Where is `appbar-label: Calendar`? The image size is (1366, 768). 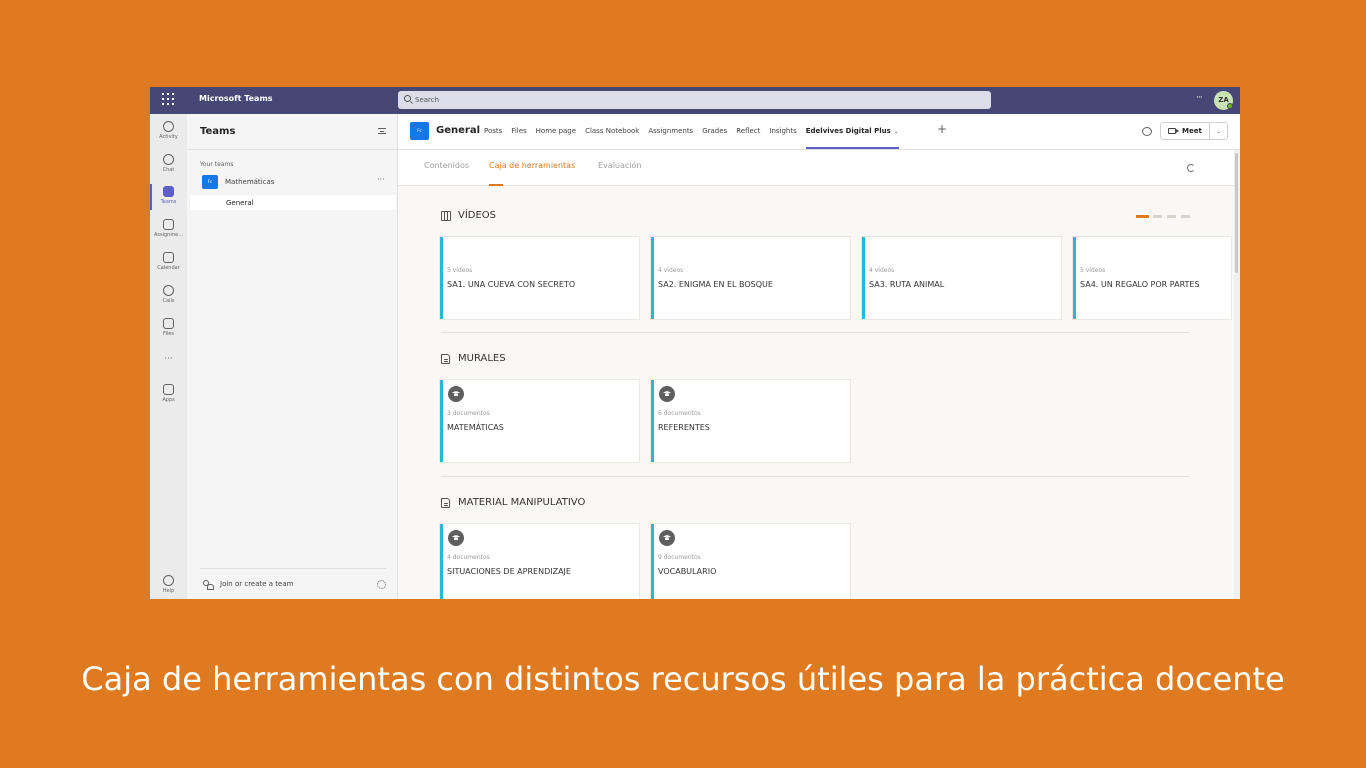 appbar-label: Calendar is located at coordinates (168, 268).